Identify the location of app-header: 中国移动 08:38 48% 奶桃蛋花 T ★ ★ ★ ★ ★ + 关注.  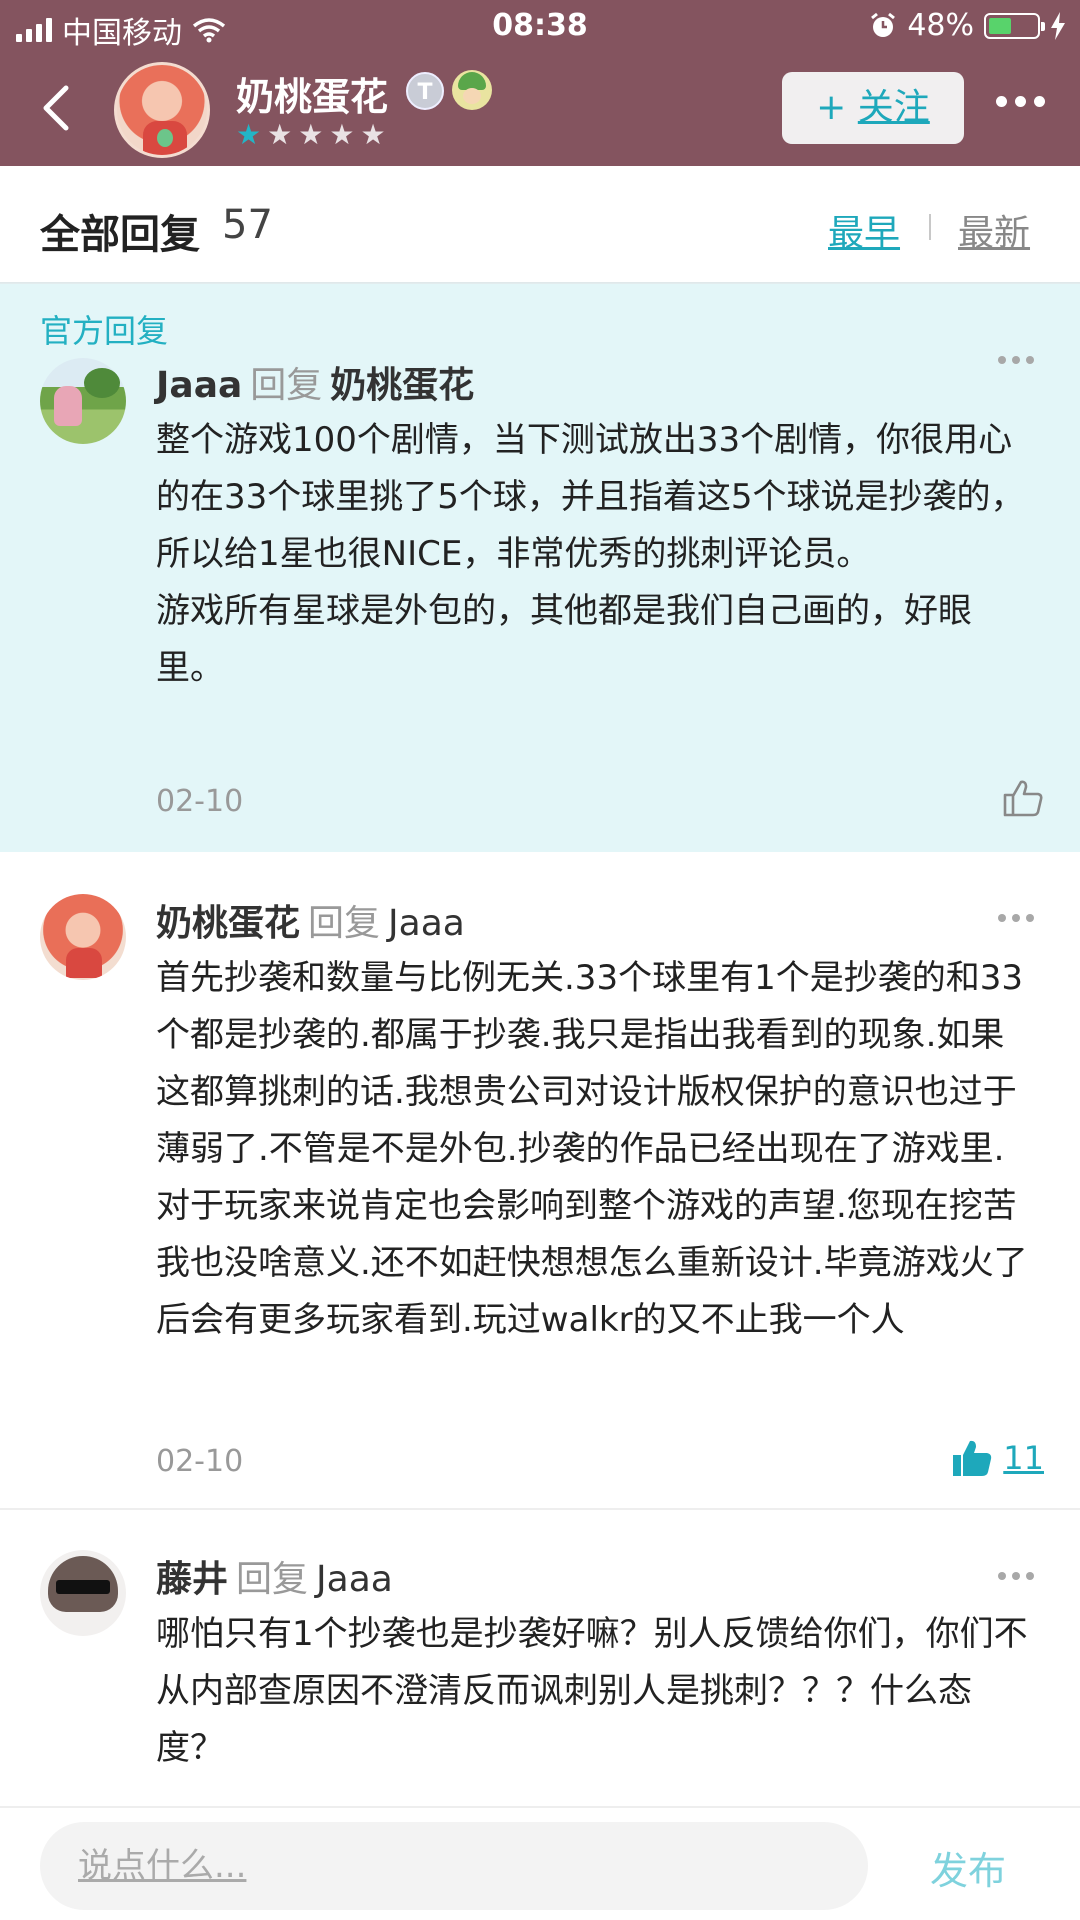
(540, 83).